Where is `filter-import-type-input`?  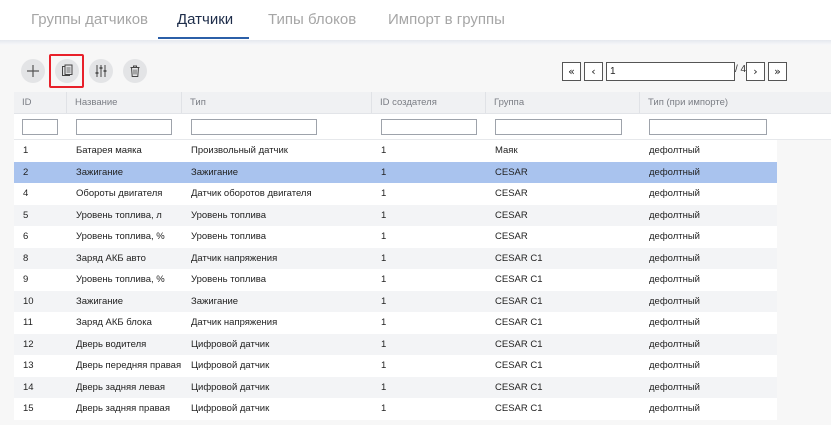
filter-import-type-input is located at coordinates (708, 127).